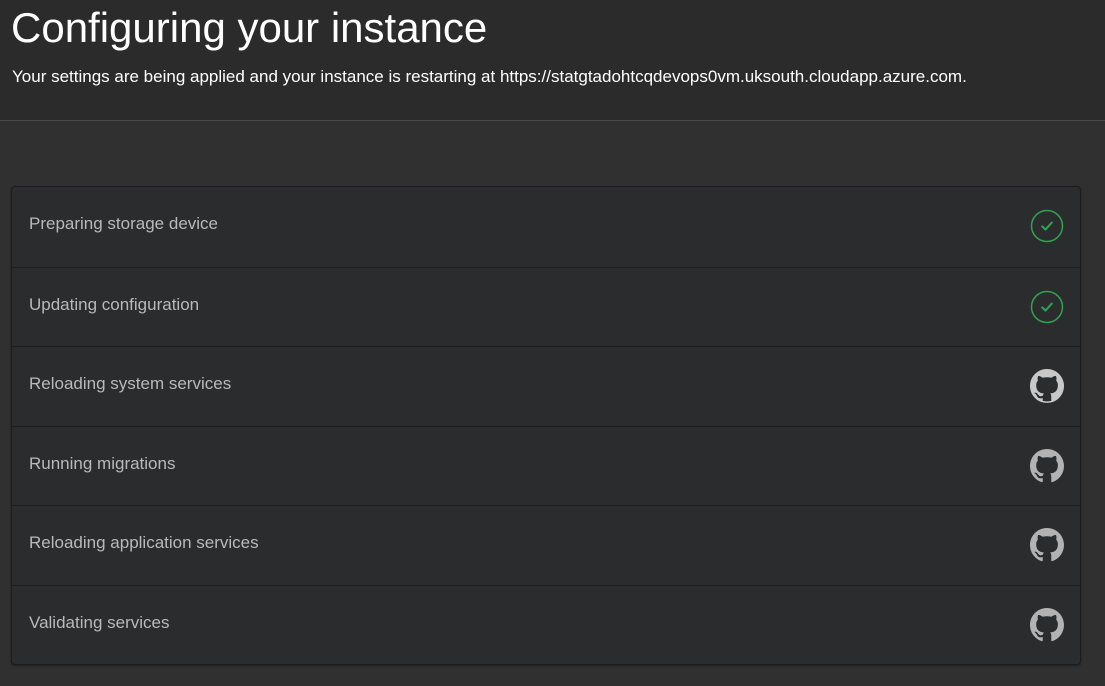 The image size is (1105, 686). I want to click on step-row-running-migrations: Running migrations, so click(546, 465).